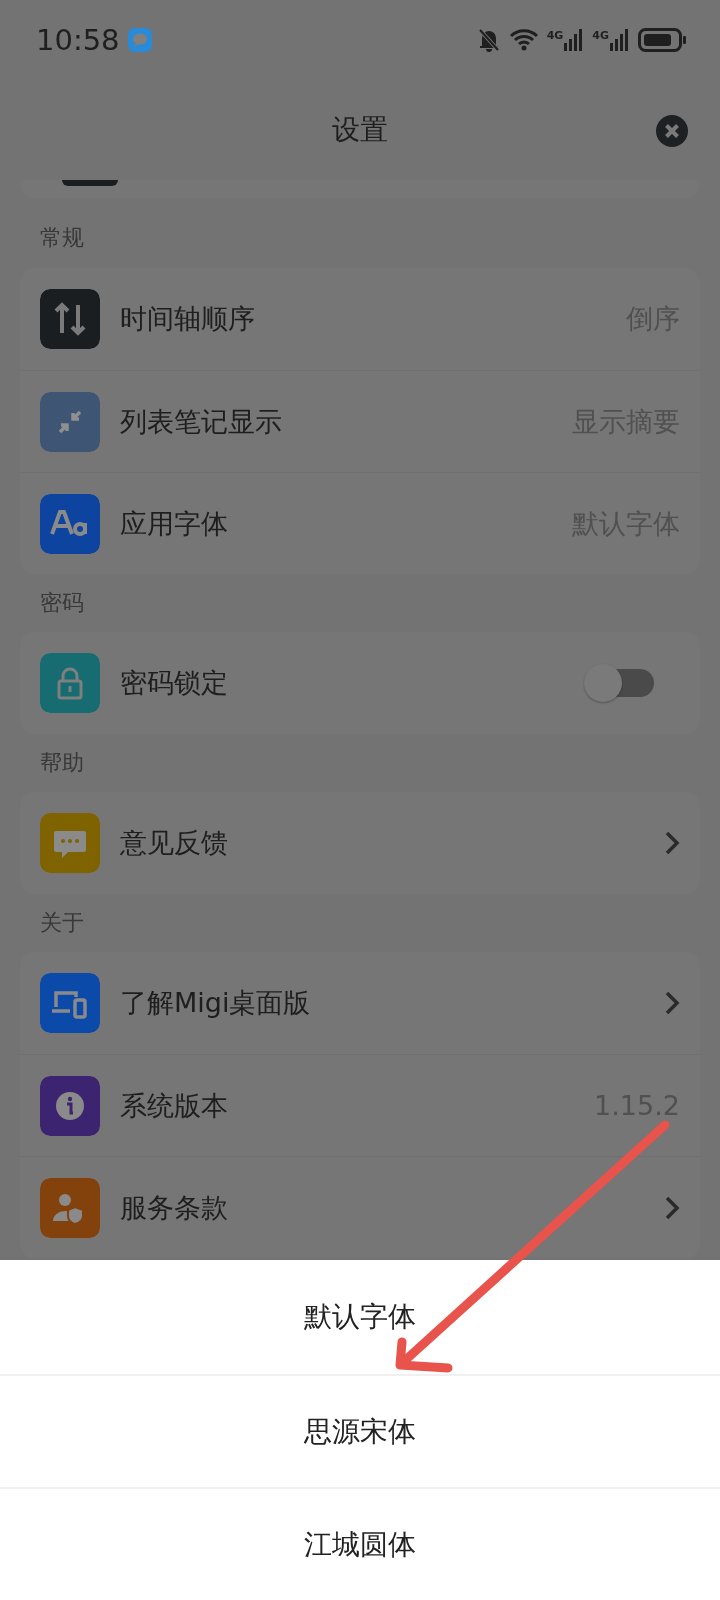 This screenshot has height=1600, width=720. Describe the element at coordinates (360, 130) in the screenshot. I see `page-title: 设置` at that location.